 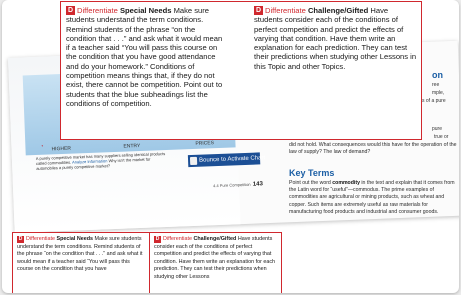 I want to click on text-fragment: s of a pure, so click(x=434, y=101).